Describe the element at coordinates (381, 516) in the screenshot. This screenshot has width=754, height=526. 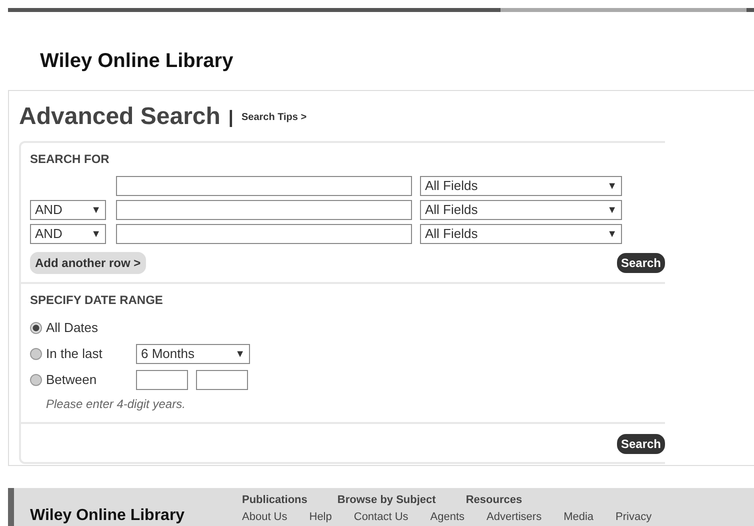
I see `footer-link: Contact Us` at that location.